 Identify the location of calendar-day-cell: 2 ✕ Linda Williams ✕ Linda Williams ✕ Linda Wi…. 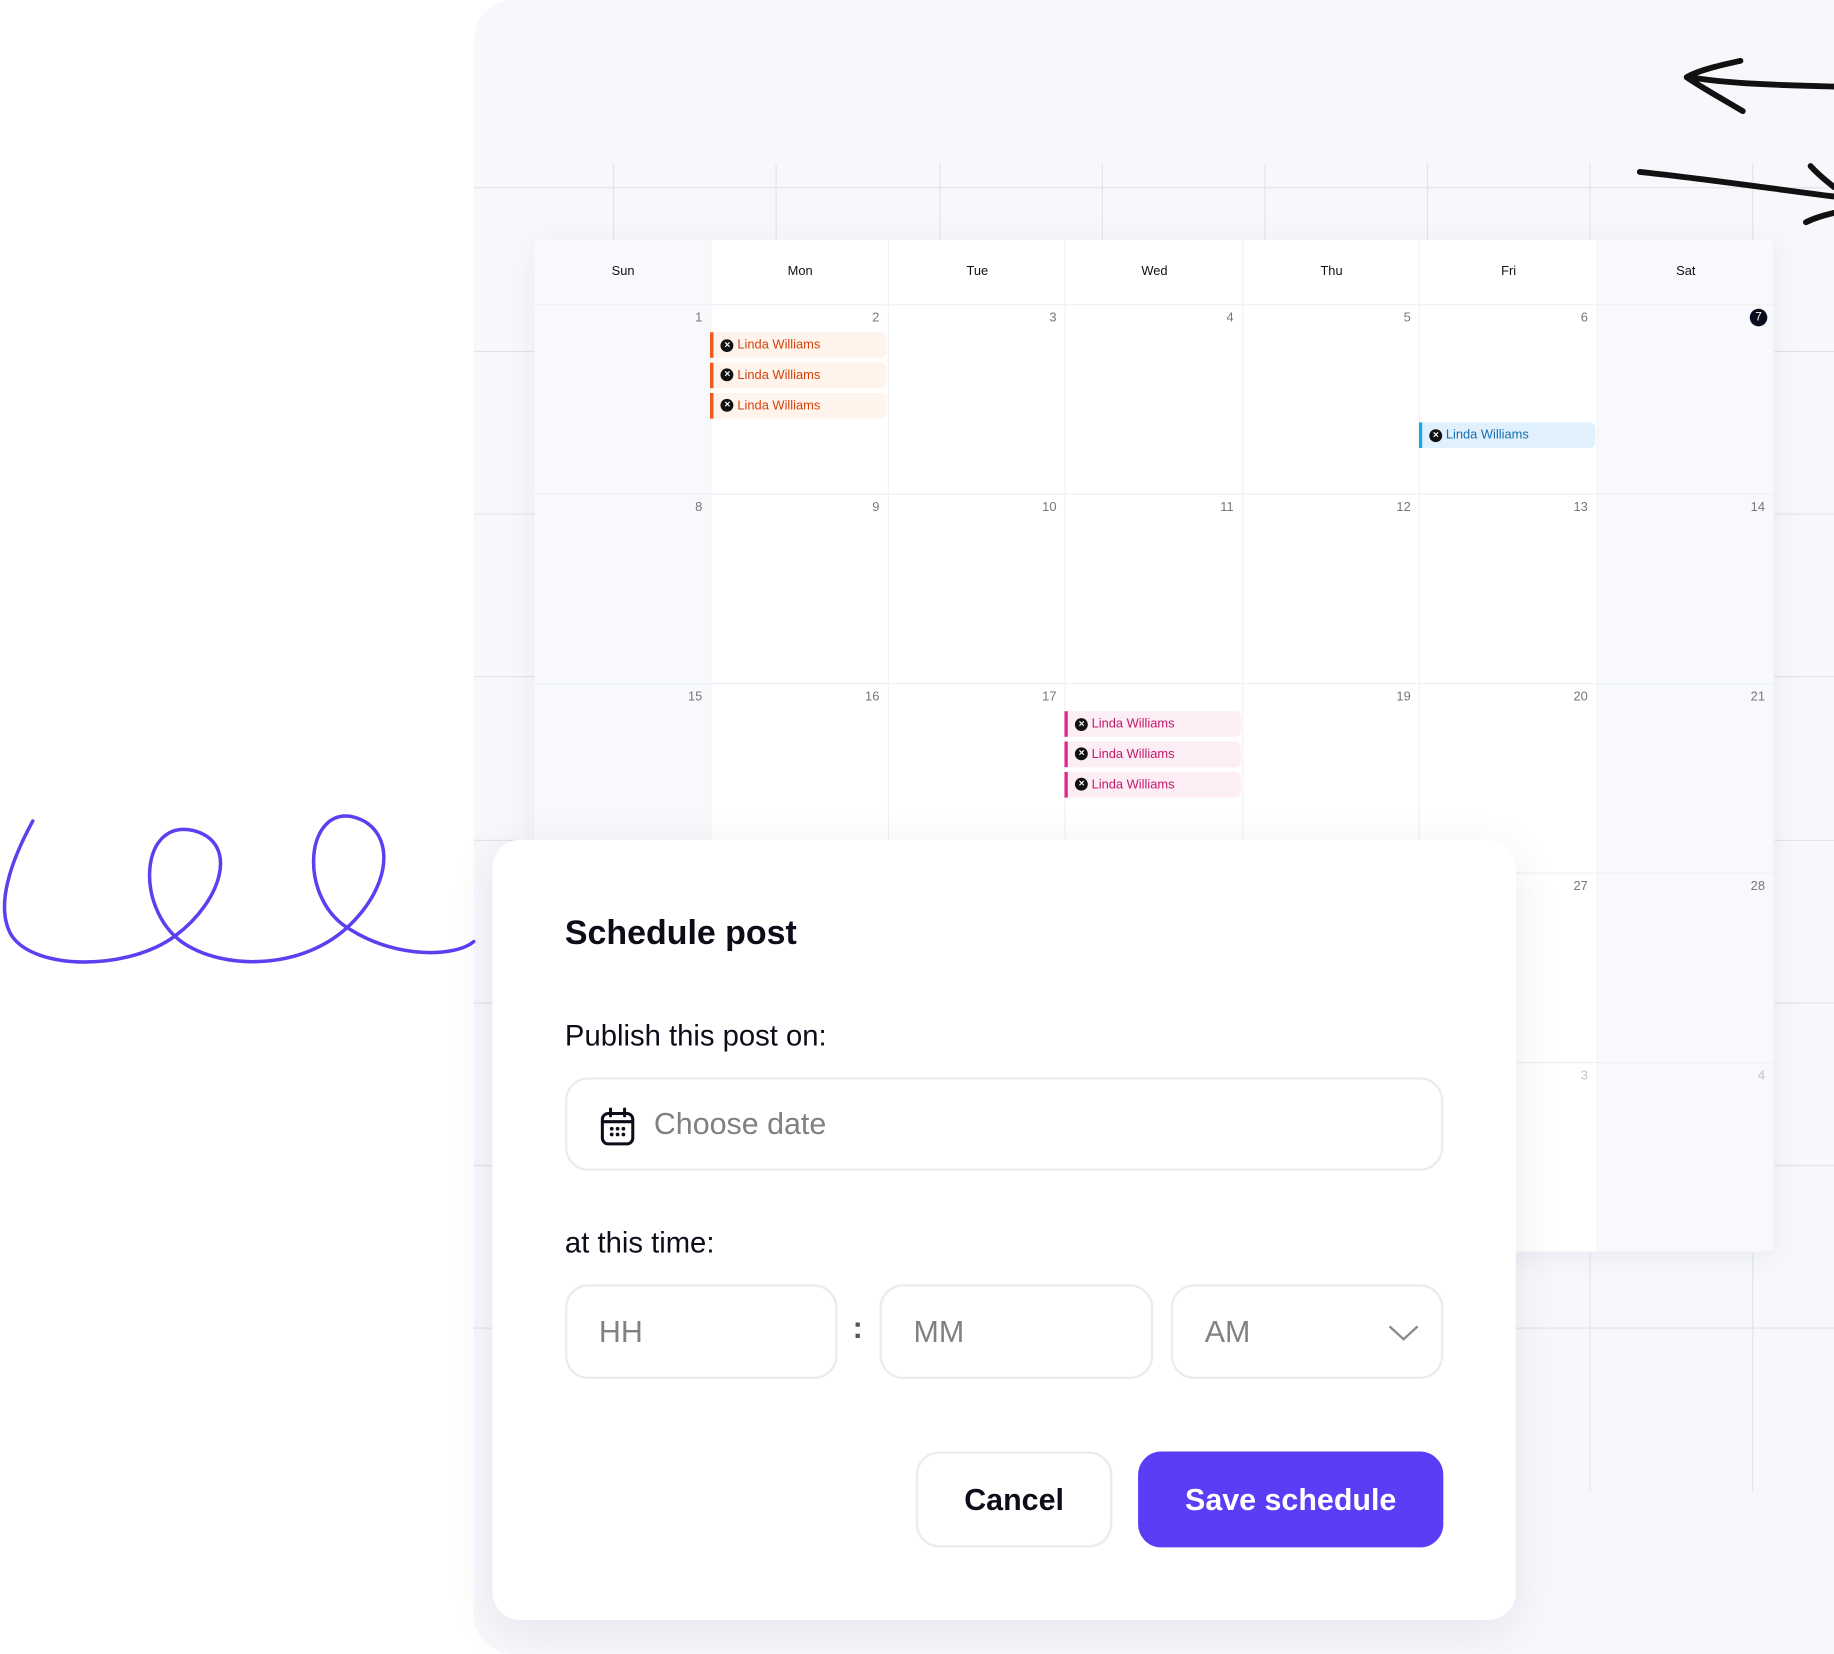
(799, 398).